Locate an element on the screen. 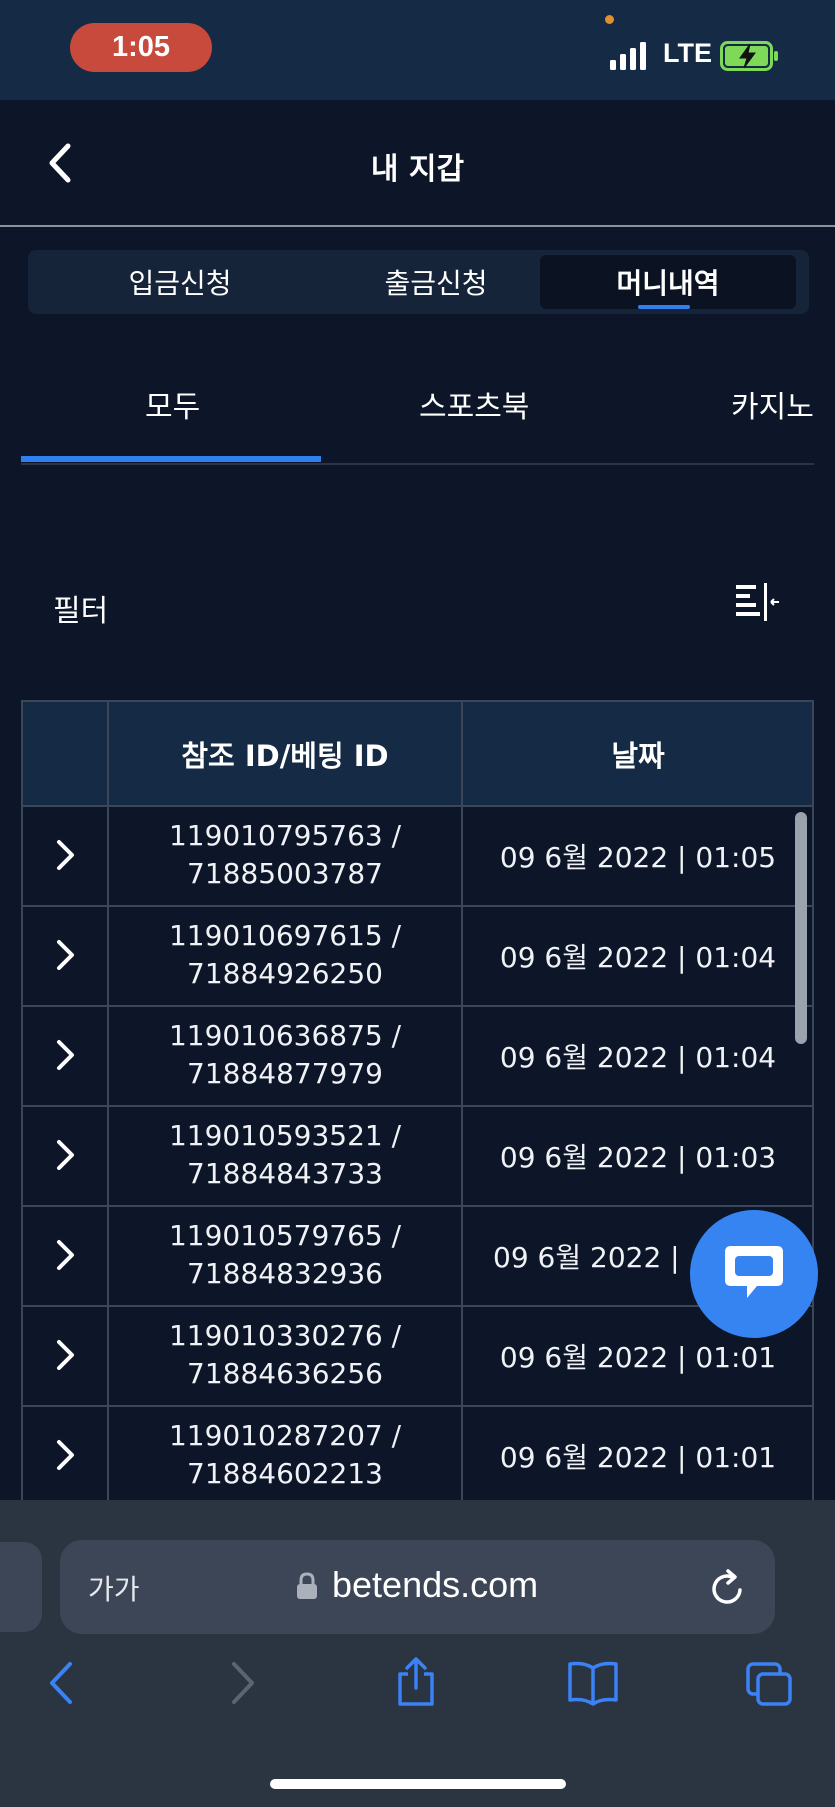  header-expand-col is located at coordinates (65, 753).